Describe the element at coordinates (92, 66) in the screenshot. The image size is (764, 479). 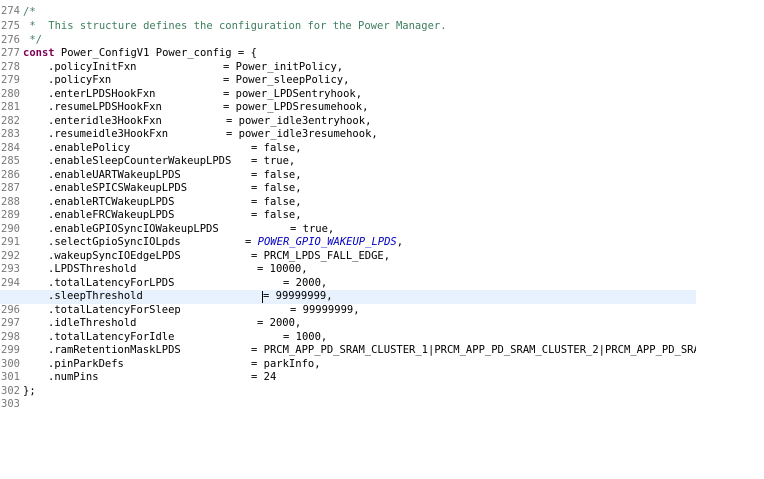
I see `field-name: .policyInitFxn` at that location.